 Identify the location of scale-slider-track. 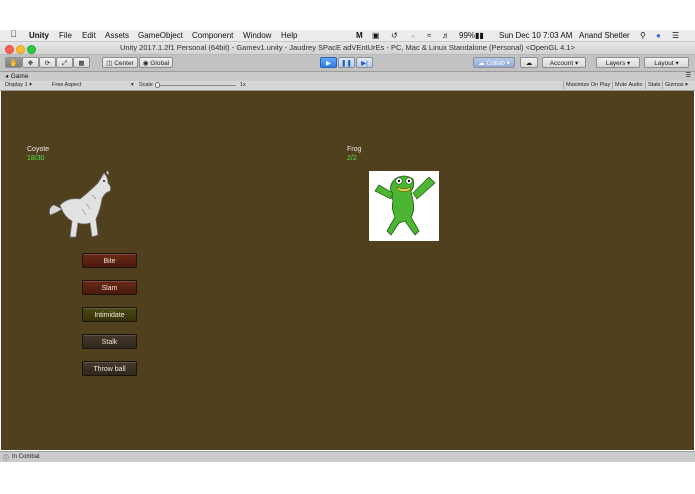
(196, 85).